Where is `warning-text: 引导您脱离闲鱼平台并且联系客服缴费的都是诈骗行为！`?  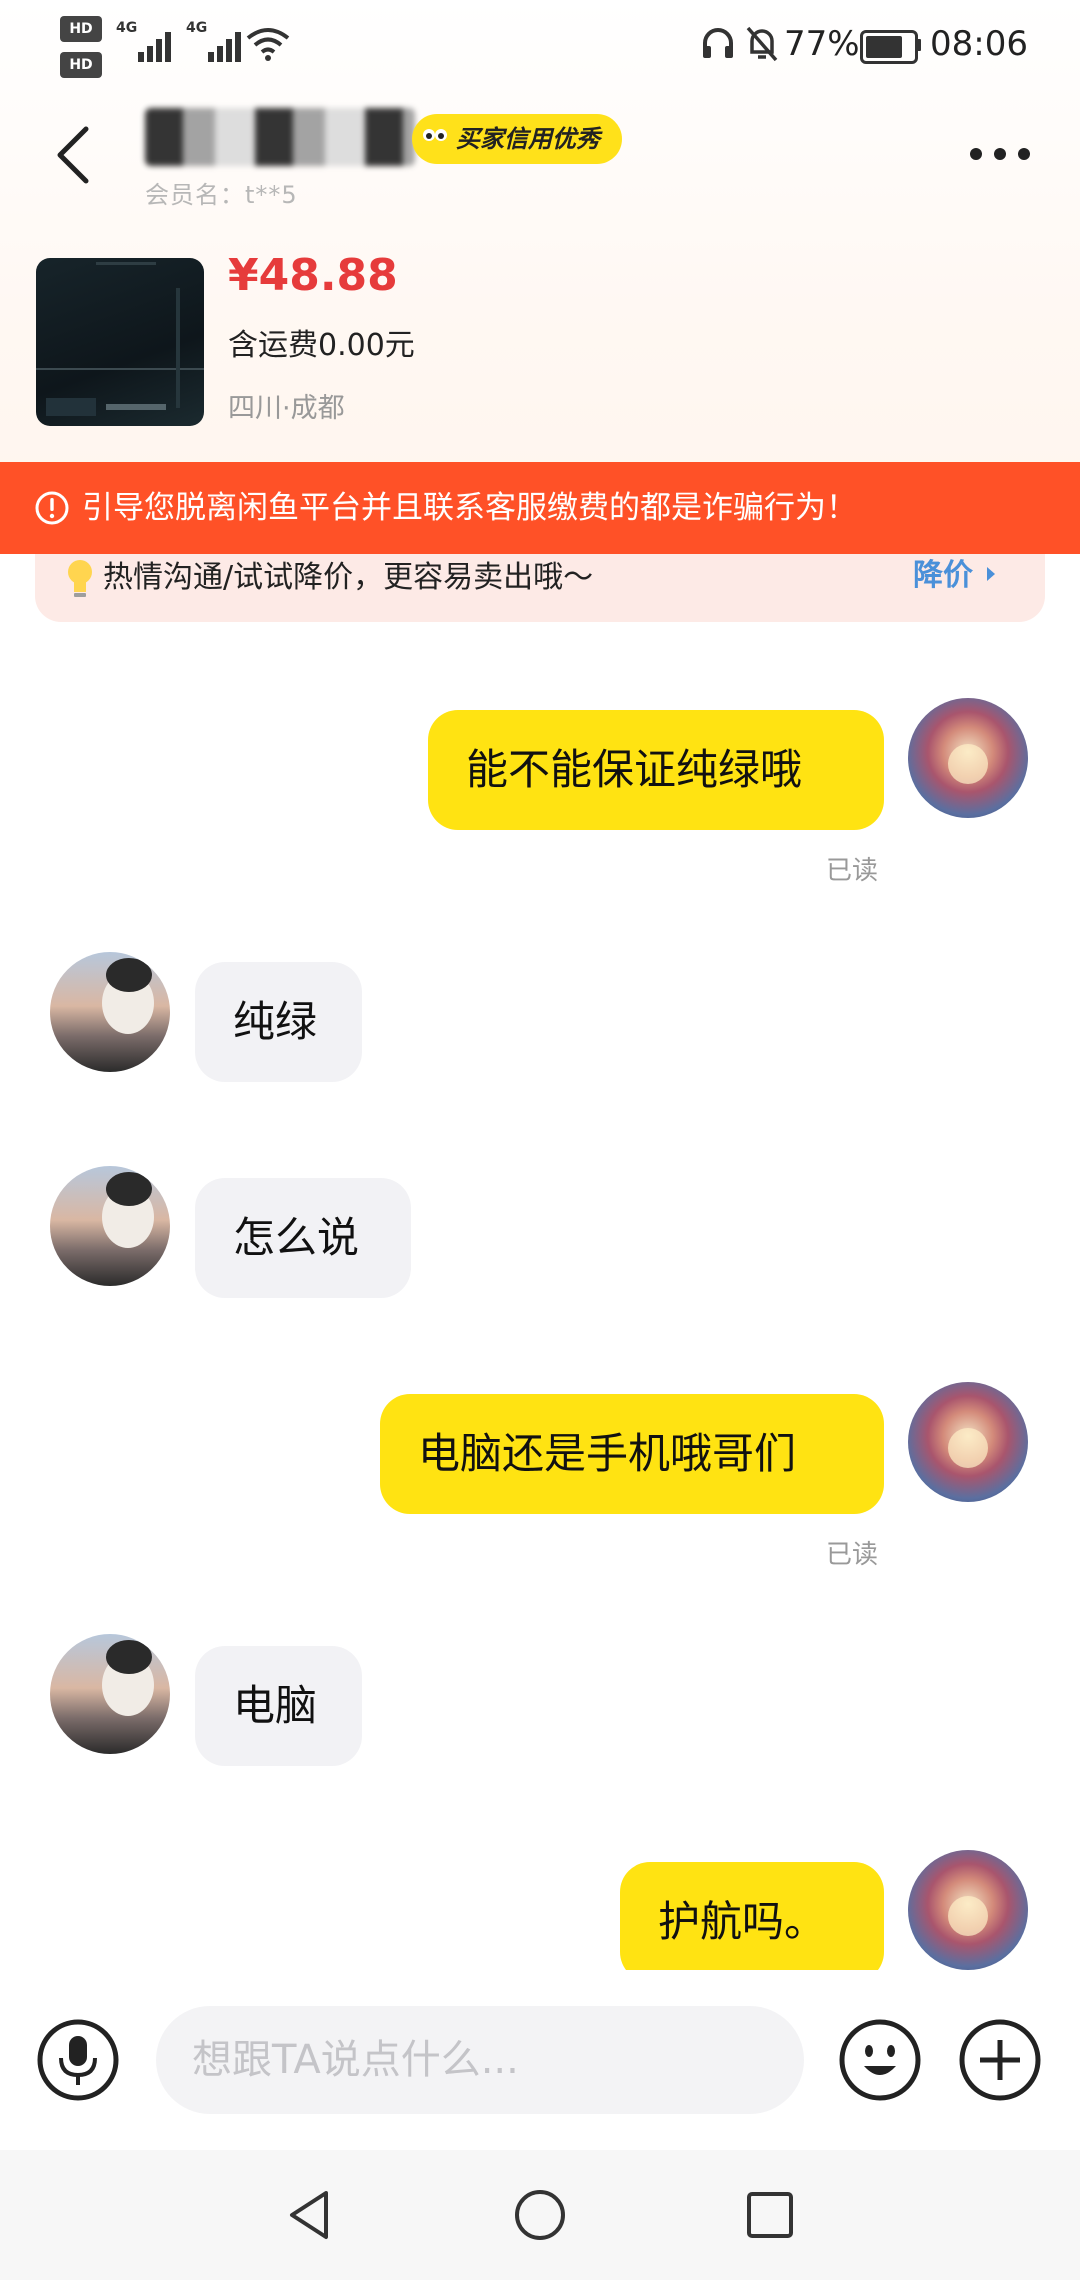
warning-text: 引导您脱离闲鱼平台并且联系客服缴费的都是诈骗行为！ is located at coordinates (469, 508).